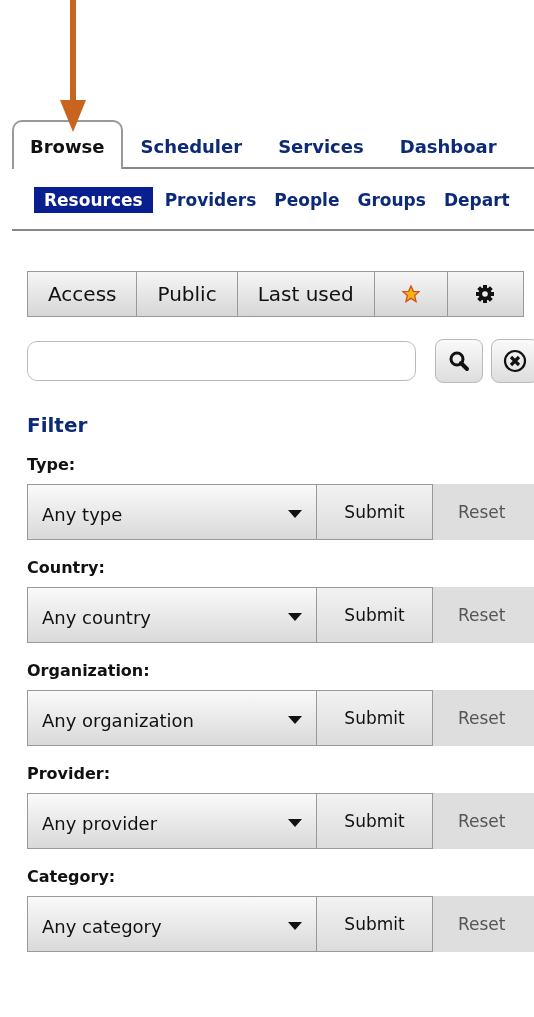  What do you see at coordinates (321, 144) in the screenshot?
I see `nav-tab: Services` at bounding box center [321, 144].